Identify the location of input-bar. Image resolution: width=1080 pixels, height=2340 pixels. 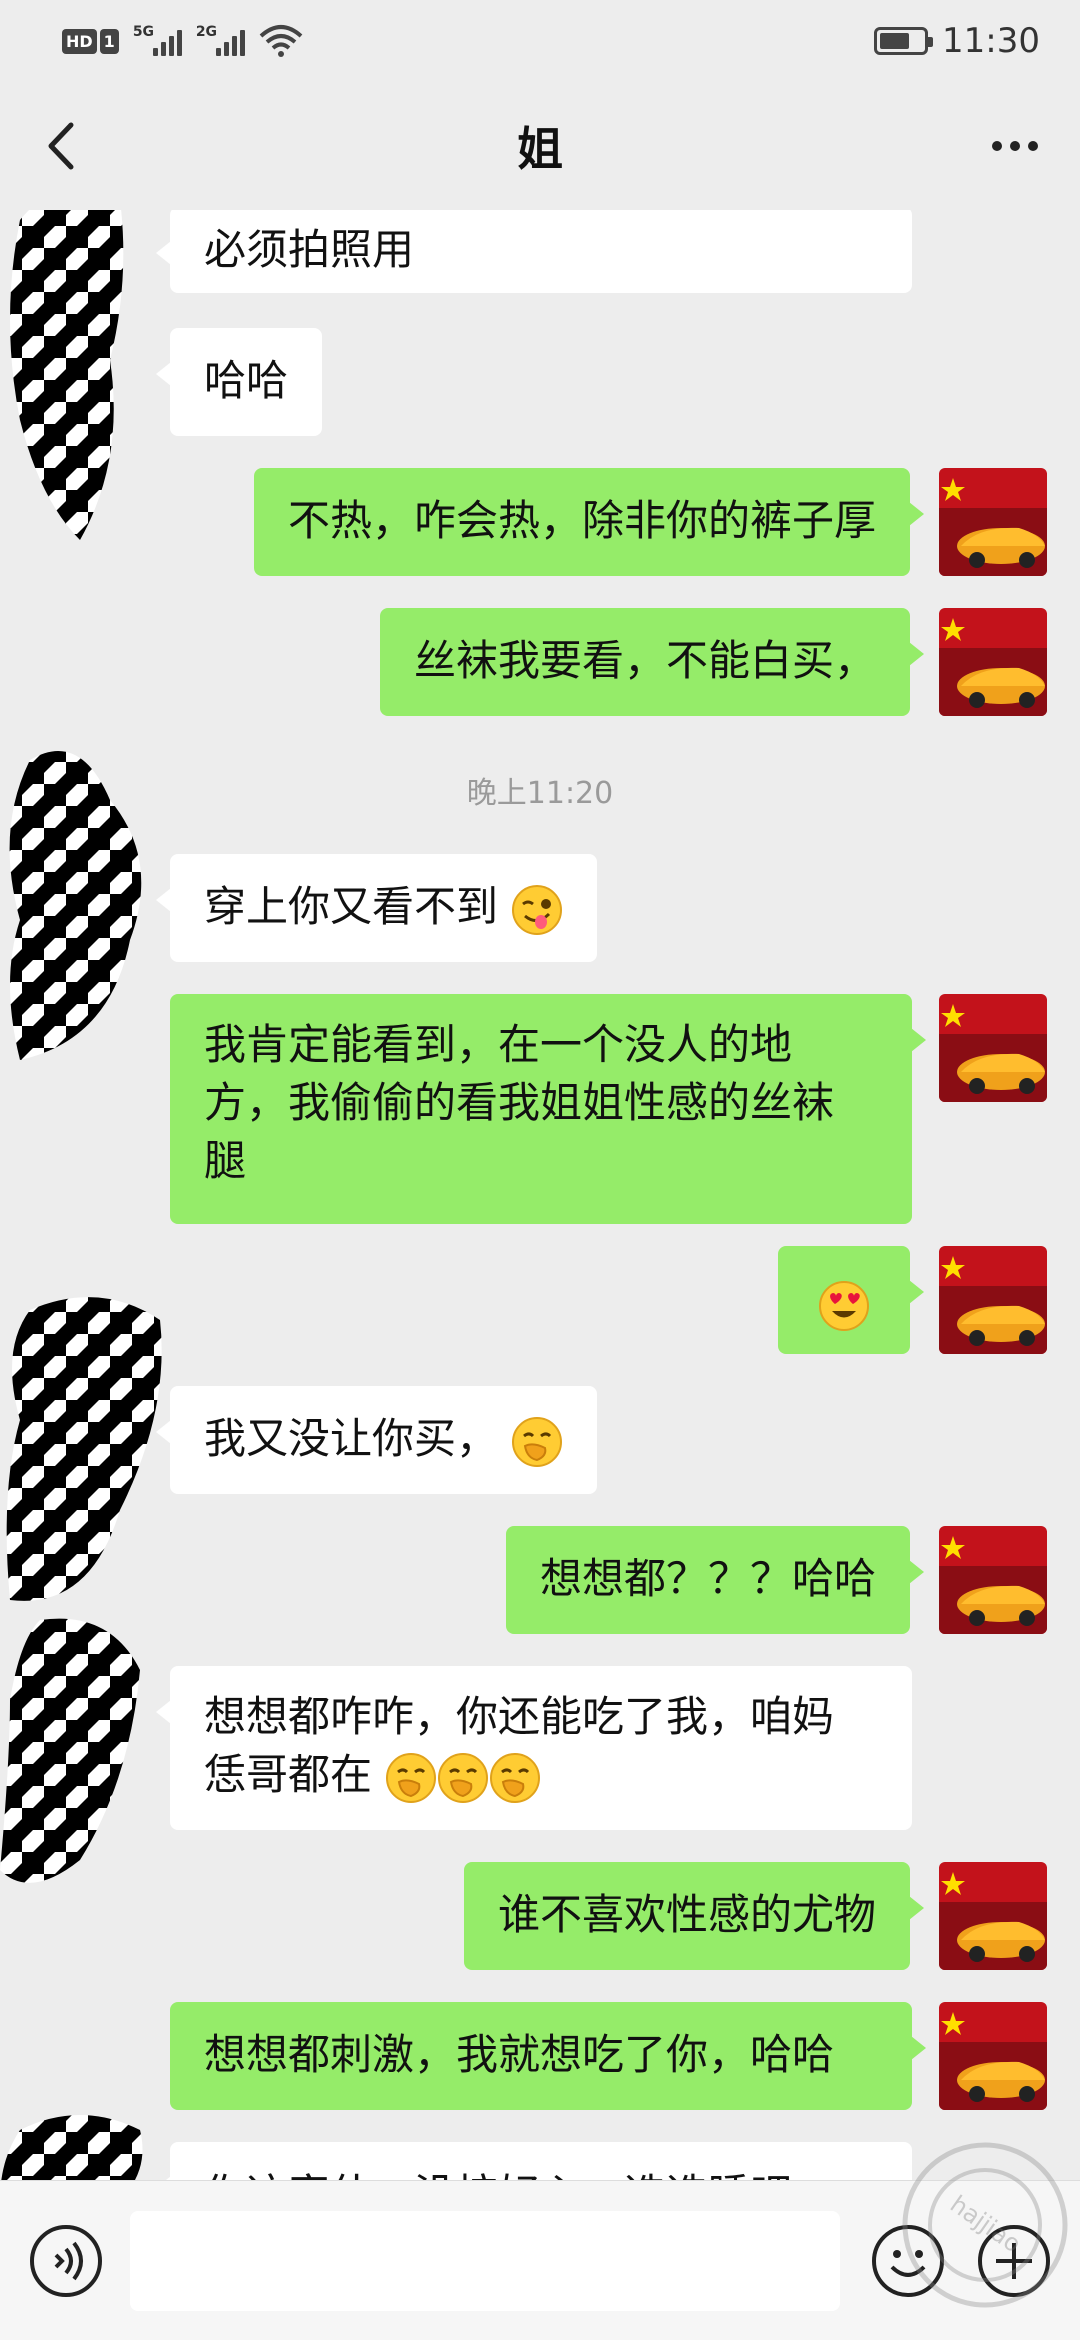
(540, 2260).